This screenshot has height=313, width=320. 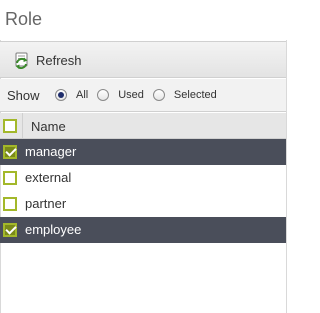 I want to click on filter-option-all: All, so click(x=71, y=95).